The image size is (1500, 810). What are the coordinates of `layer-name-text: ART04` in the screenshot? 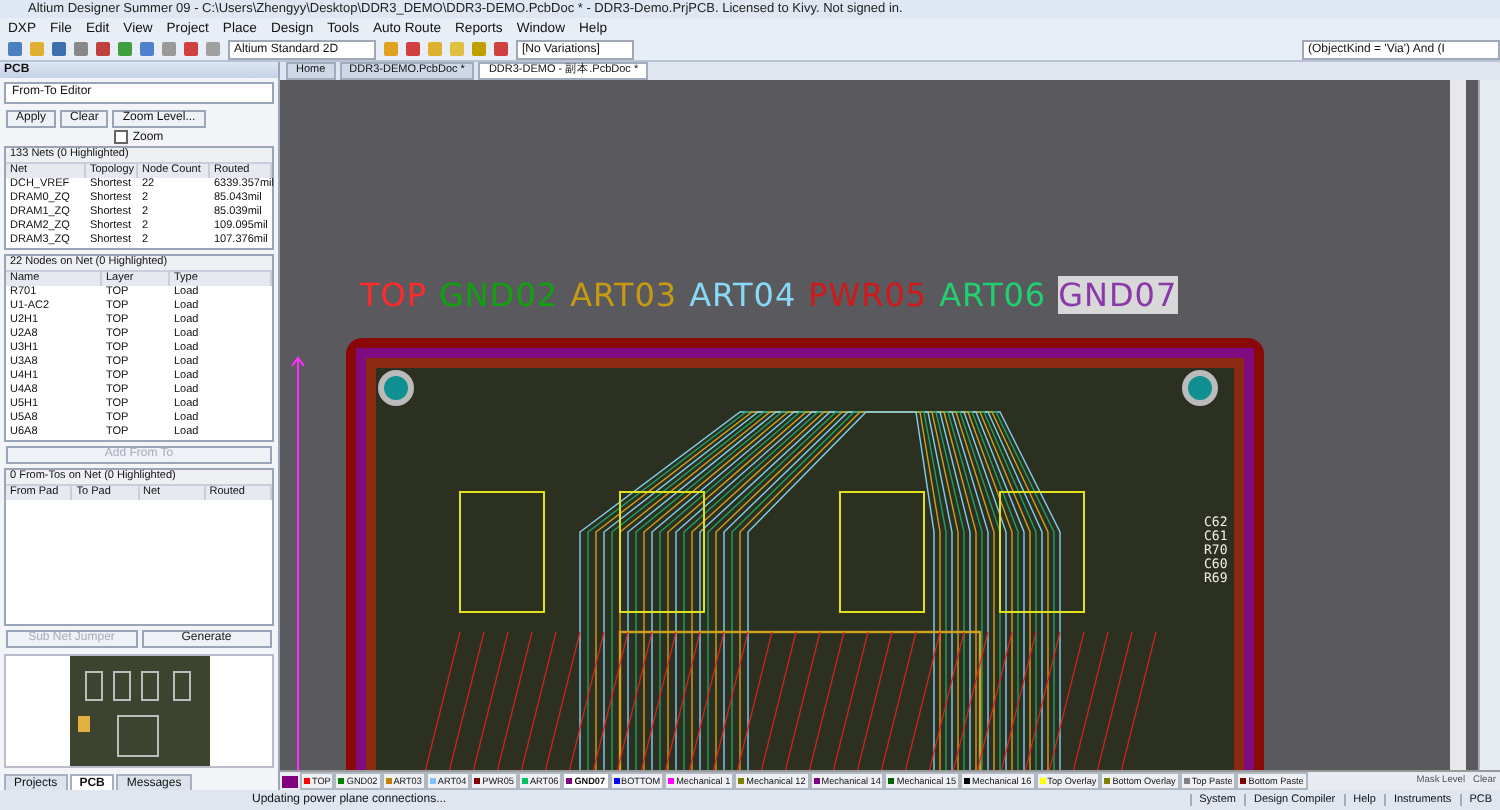 It's located at (743, 295).